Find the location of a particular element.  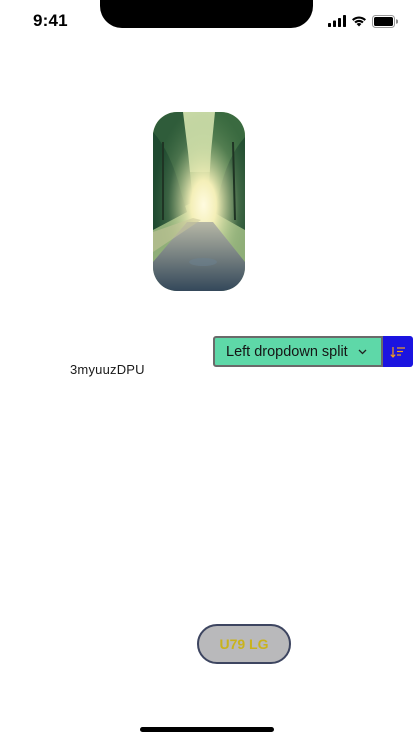

home-indicator is located at coordinates (207, 729).